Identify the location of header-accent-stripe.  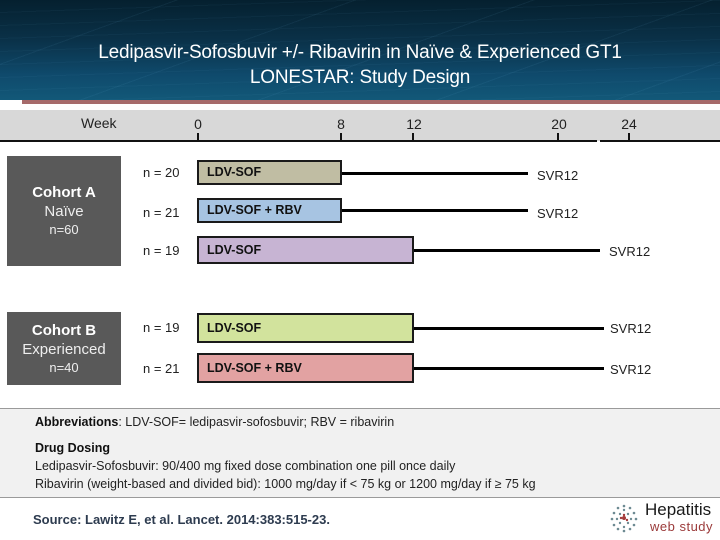
(360, 102).